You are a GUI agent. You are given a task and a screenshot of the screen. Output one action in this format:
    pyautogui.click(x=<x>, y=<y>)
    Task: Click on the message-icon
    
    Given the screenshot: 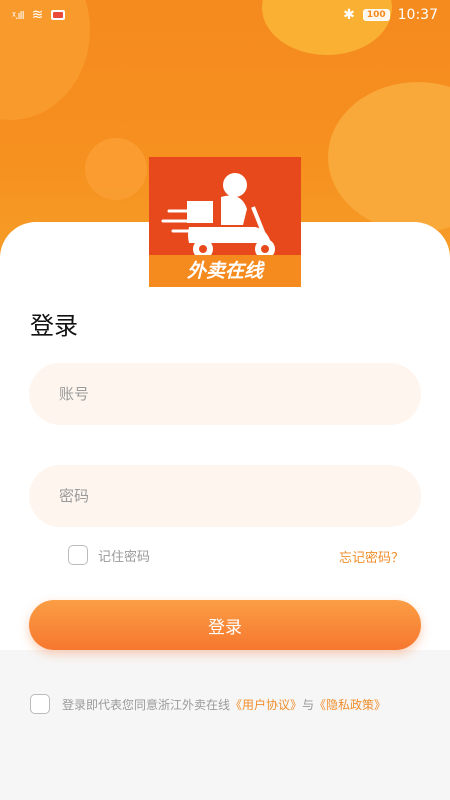 What is the action you would take?
    pyautogui.click(x=58, y=15)
    